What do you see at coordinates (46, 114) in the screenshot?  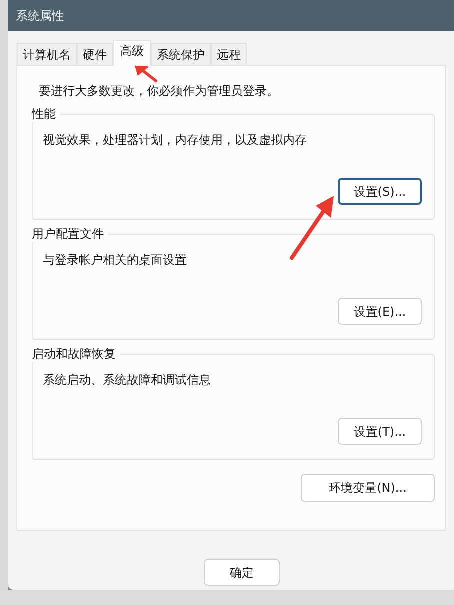 I see `group-title: 性能` at bounding box center [46, 114].